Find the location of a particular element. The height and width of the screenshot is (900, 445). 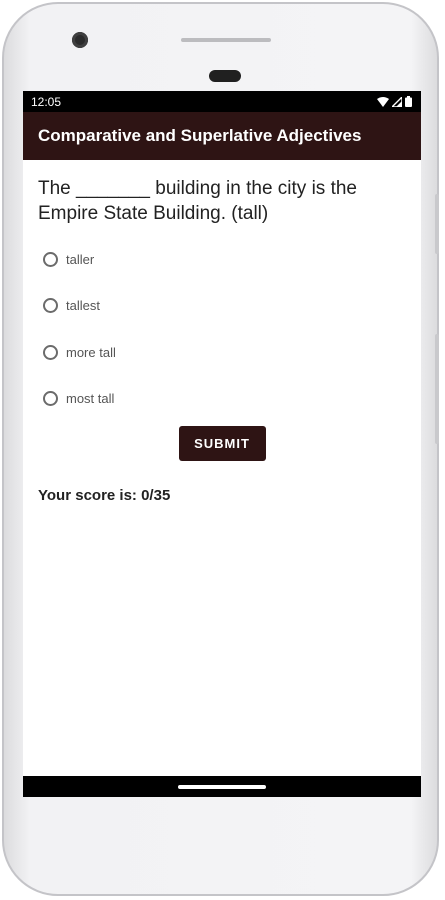

option-label: most tall is located at coordinates (90, 399).